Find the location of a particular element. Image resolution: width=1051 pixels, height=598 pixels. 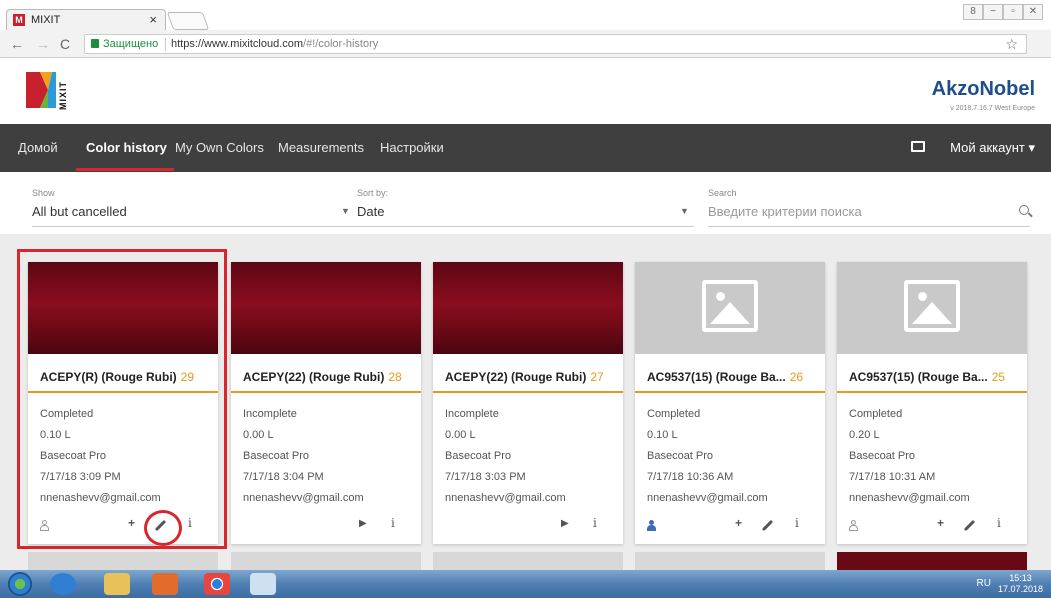

card-title-text: ACEPY(22) (Rouge Rubi) is located at coordinates (516, 377).